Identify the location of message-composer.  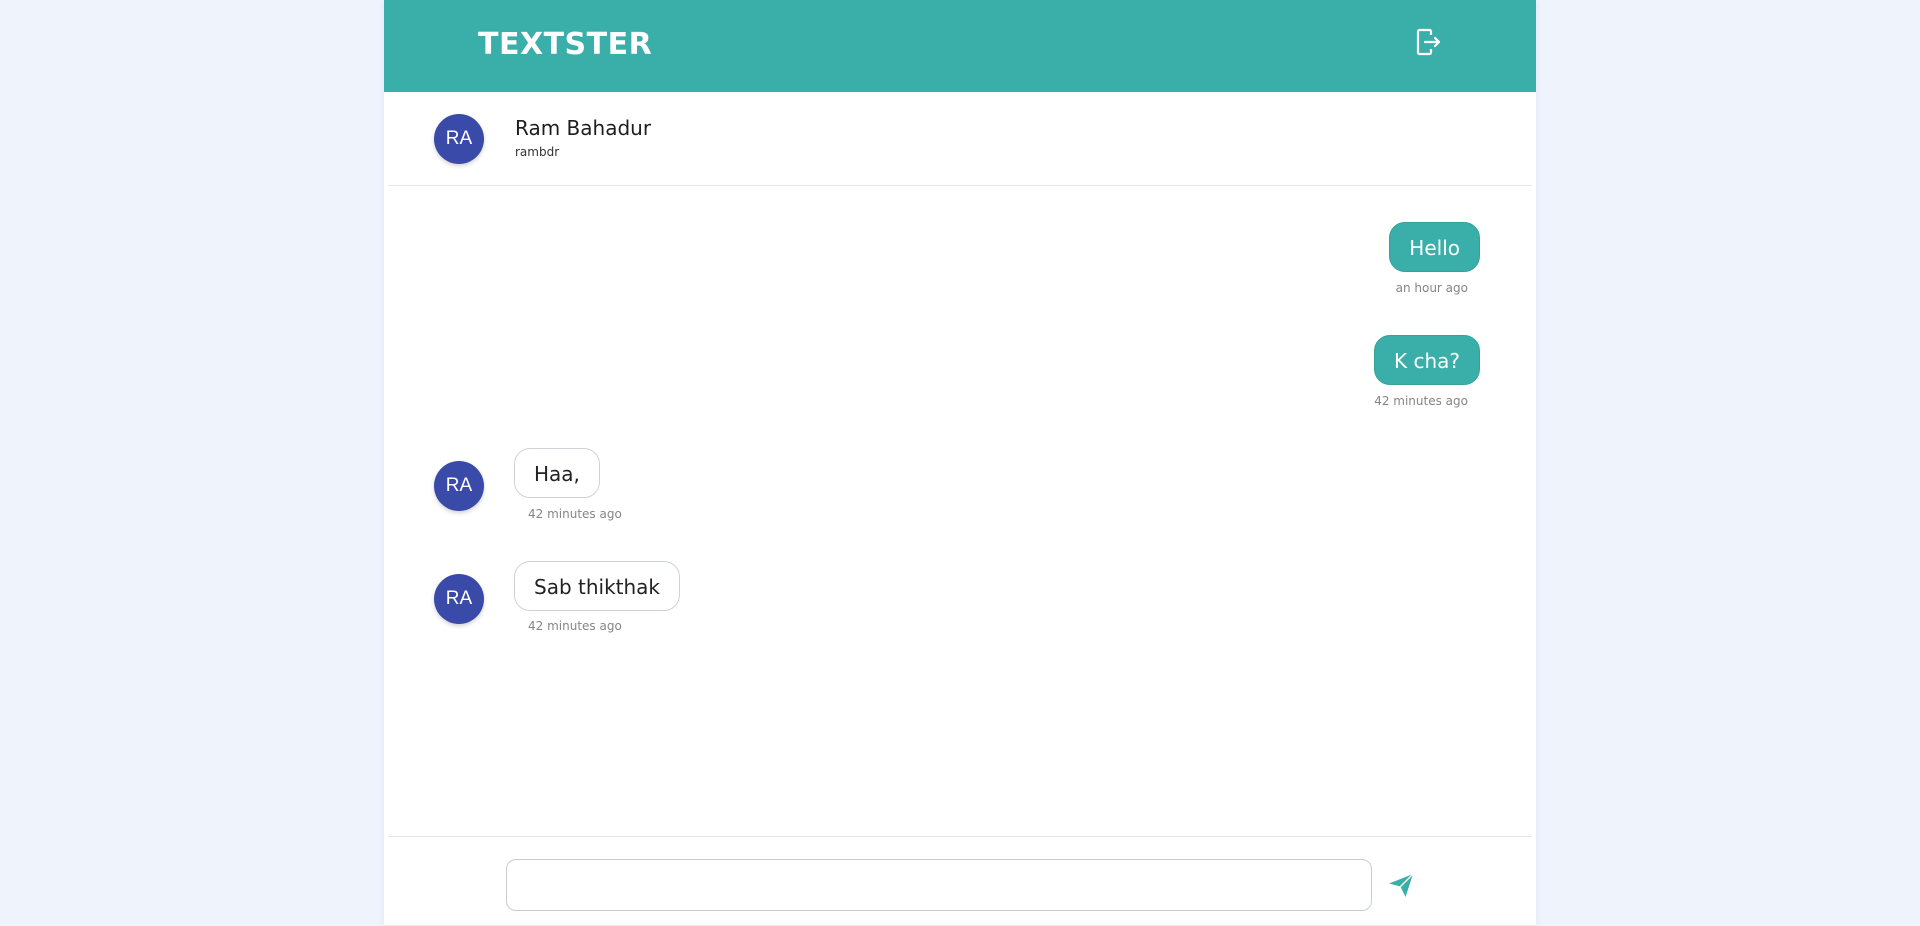
(960, 881).